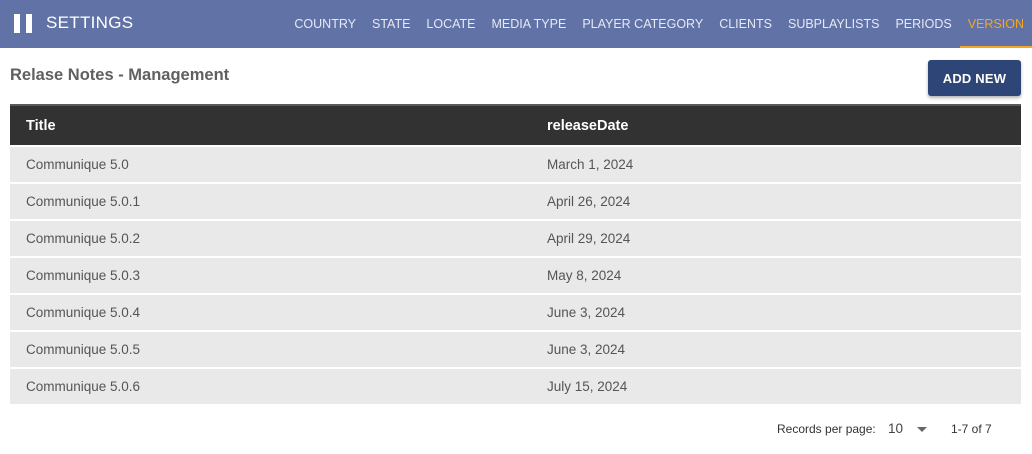 The image size is (1032, 454). I want to click on pagination: Records per page: 10 1-7 of 7, so click(516, 429).